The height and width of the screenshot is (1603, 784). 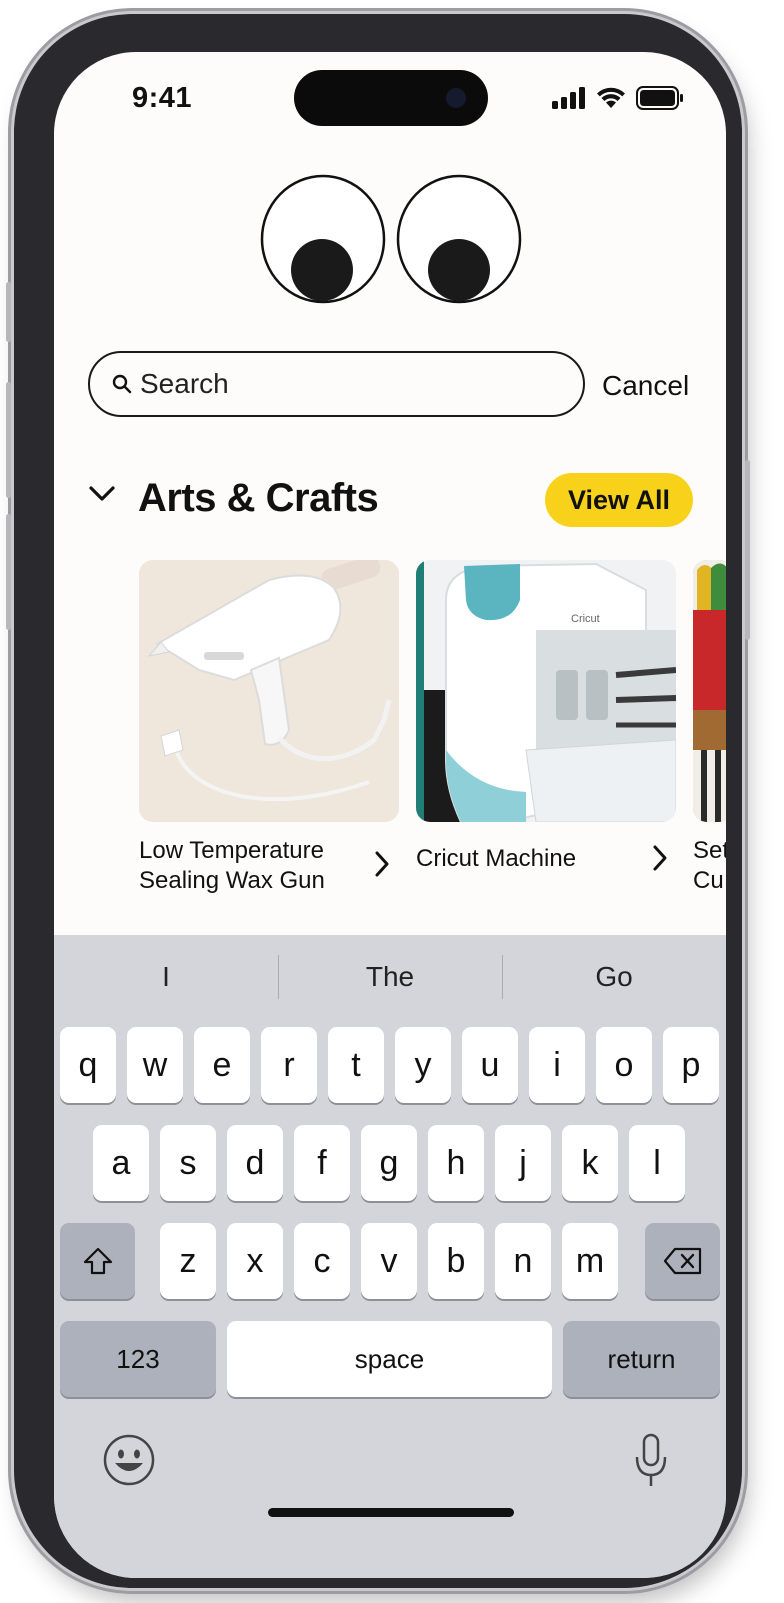 What do you see at coordinates (619, 500) in the screenshot?
I see `view-all-button: View All` at bounding box center [619, 500].